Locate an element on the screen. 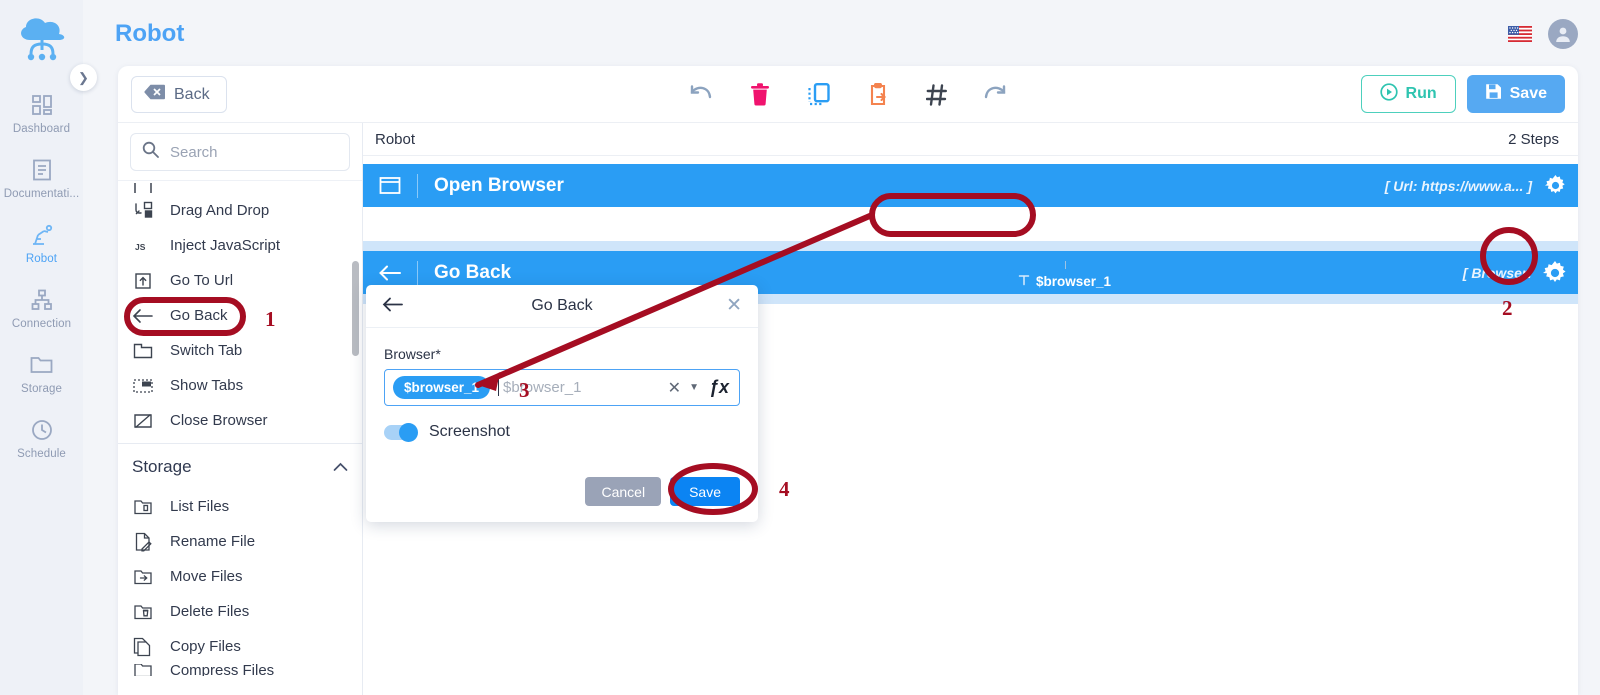  sitemap-icon is located at coordinates (42, 300).